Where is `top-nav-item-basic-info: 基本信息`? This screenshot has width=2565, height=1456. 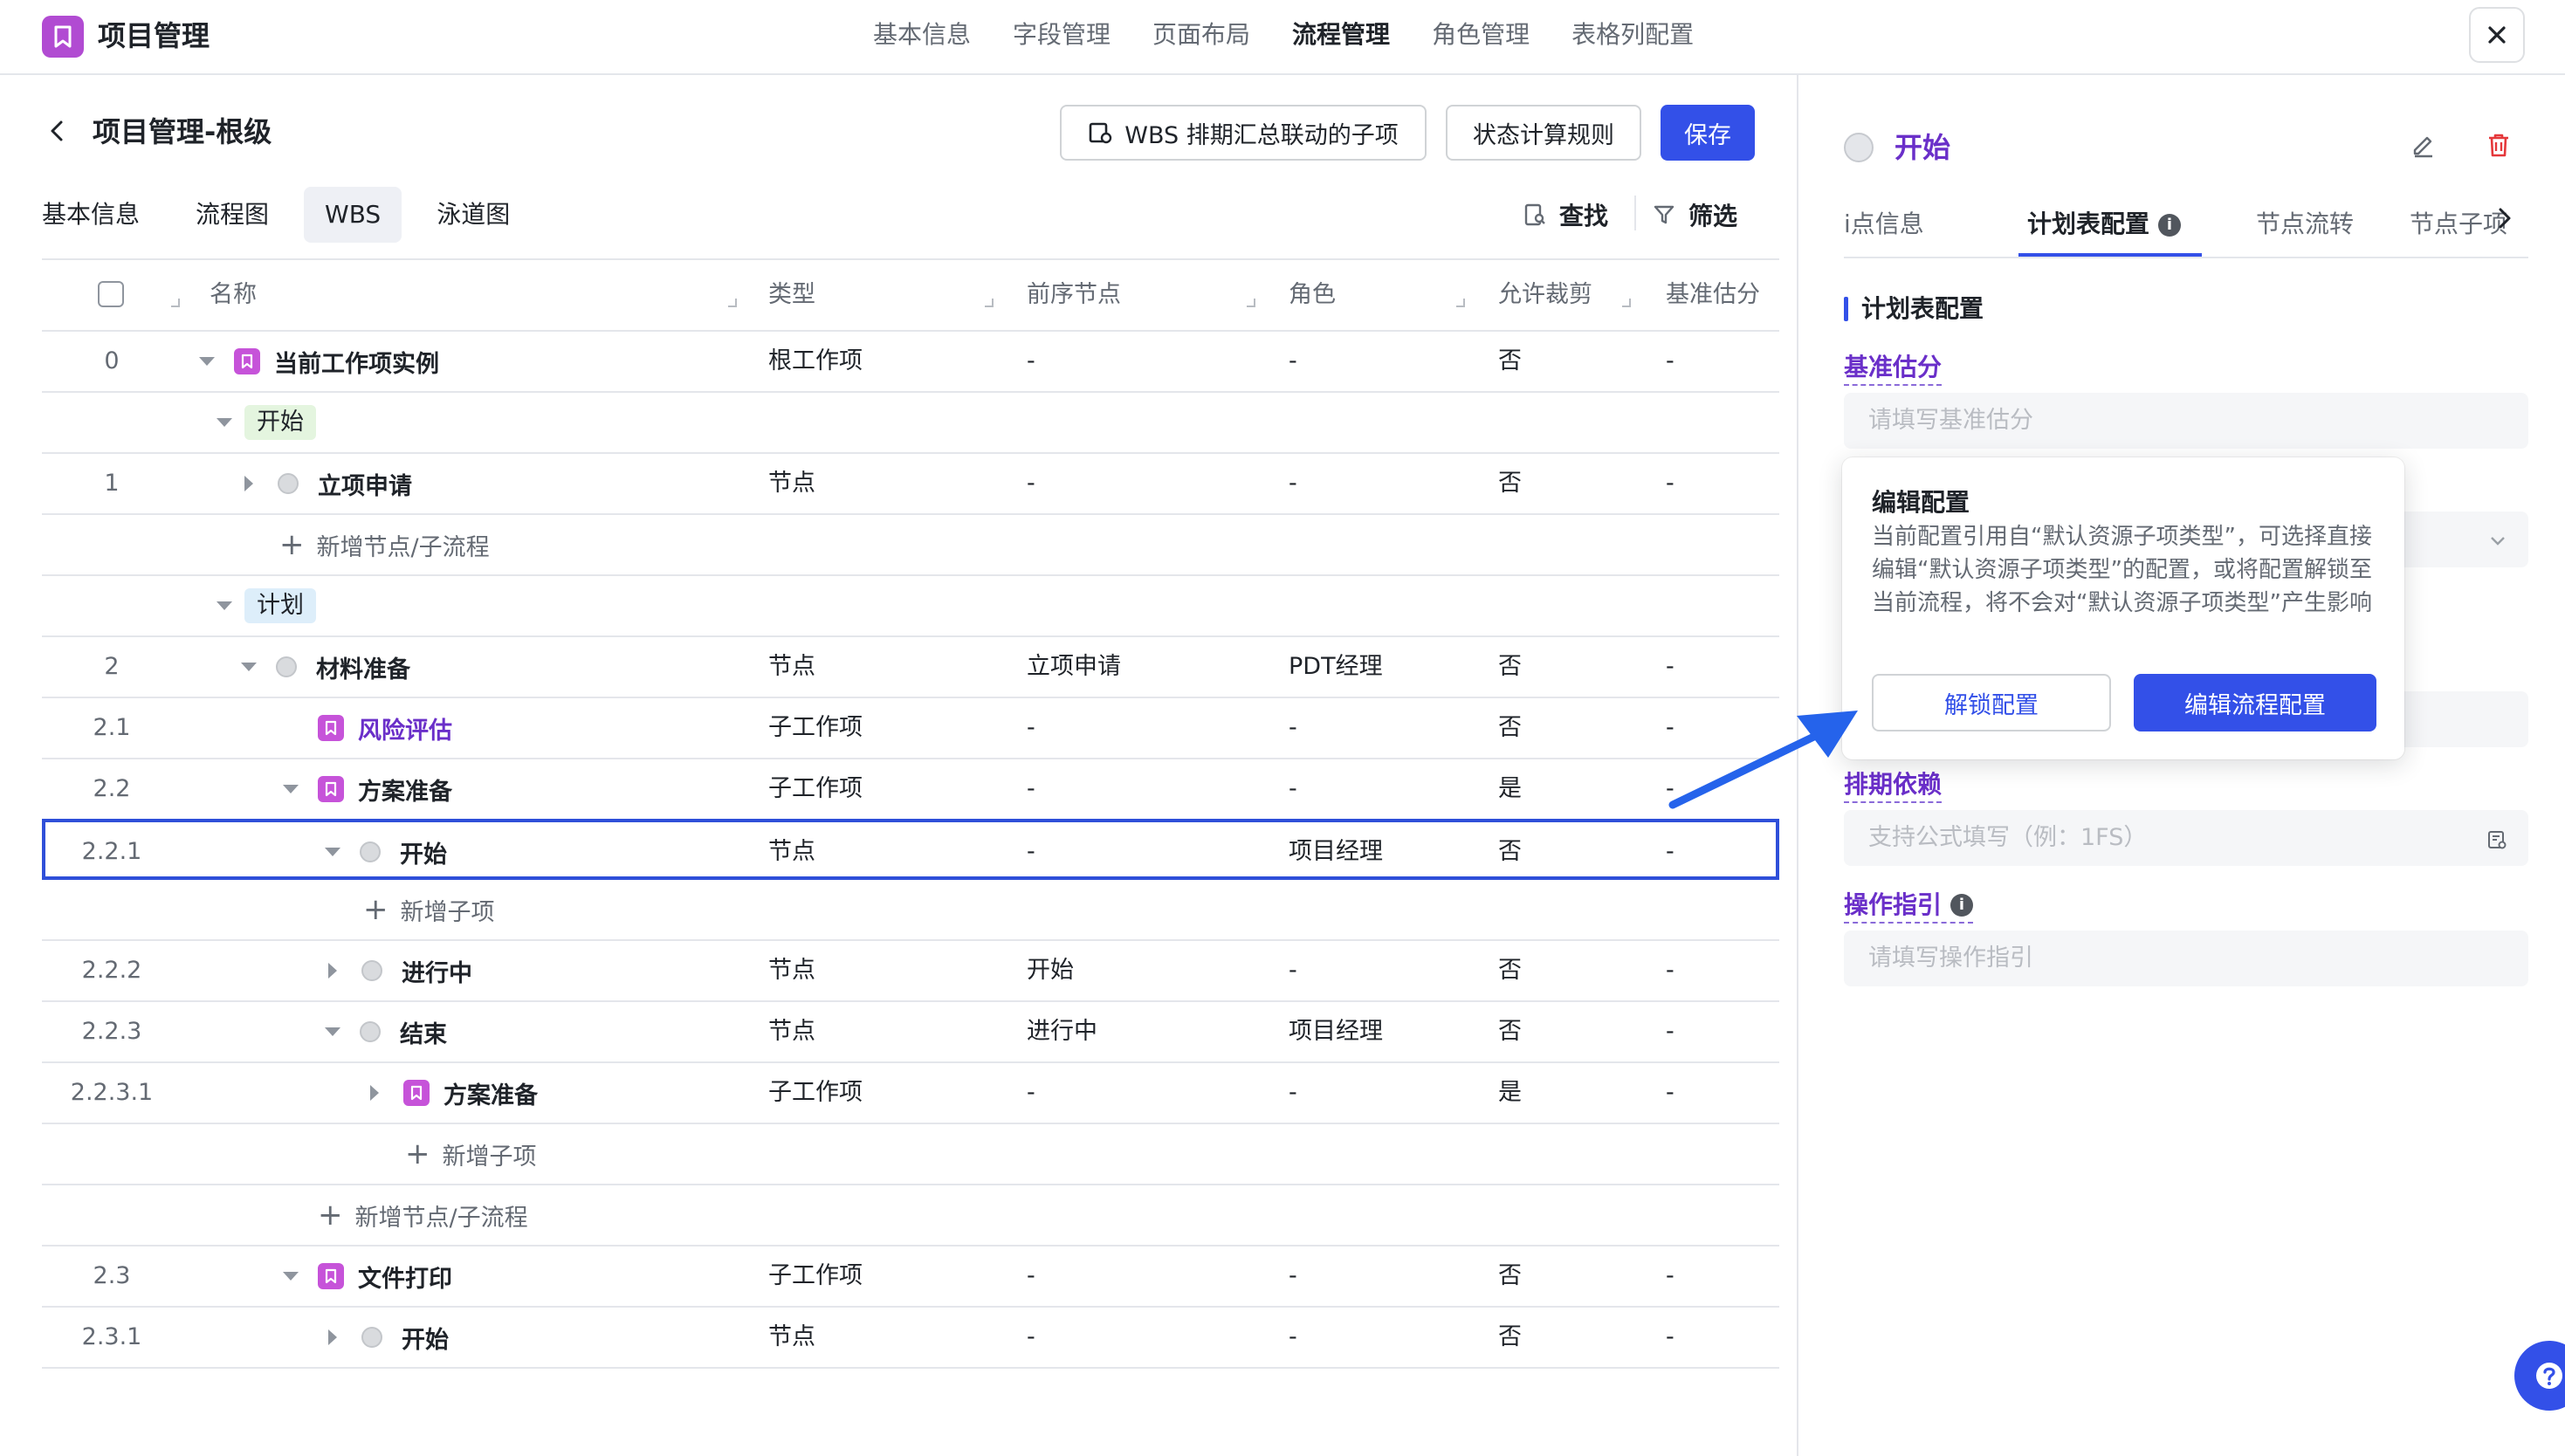 top-nav-item-basic-info: 基本信息 is located at coordinates (922, 36).